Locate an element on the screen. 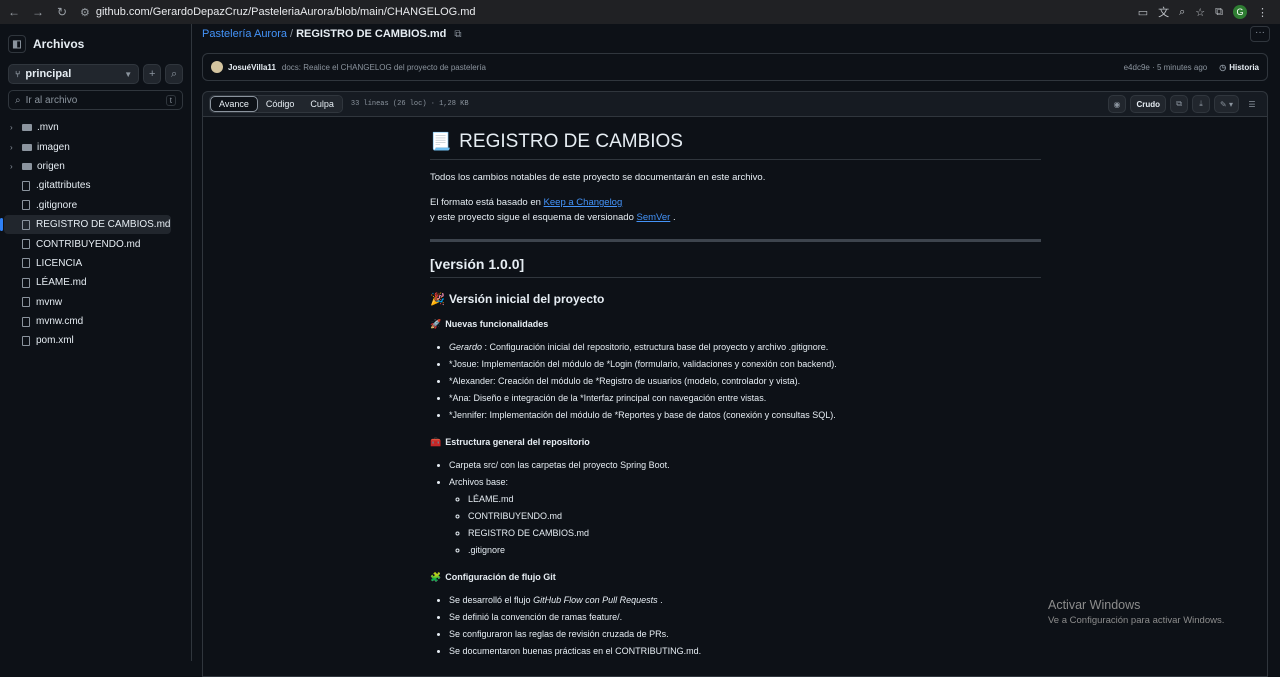  tab-code: Código is located at coordinates (280, 104).